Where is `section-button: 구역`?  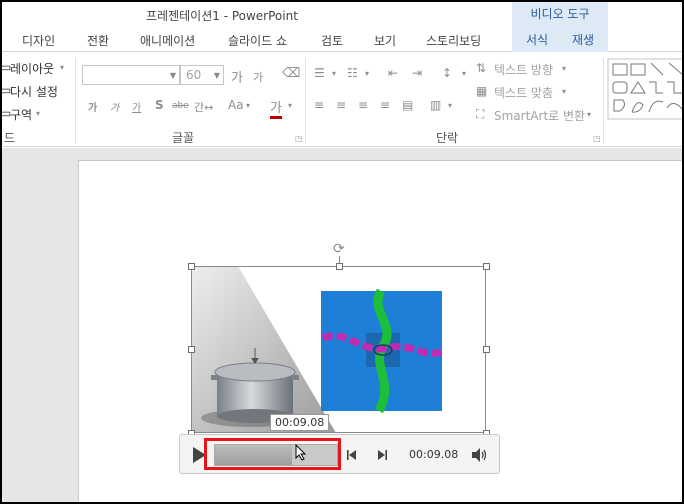 section-button: 구역 is located at coordinates (21, 114).